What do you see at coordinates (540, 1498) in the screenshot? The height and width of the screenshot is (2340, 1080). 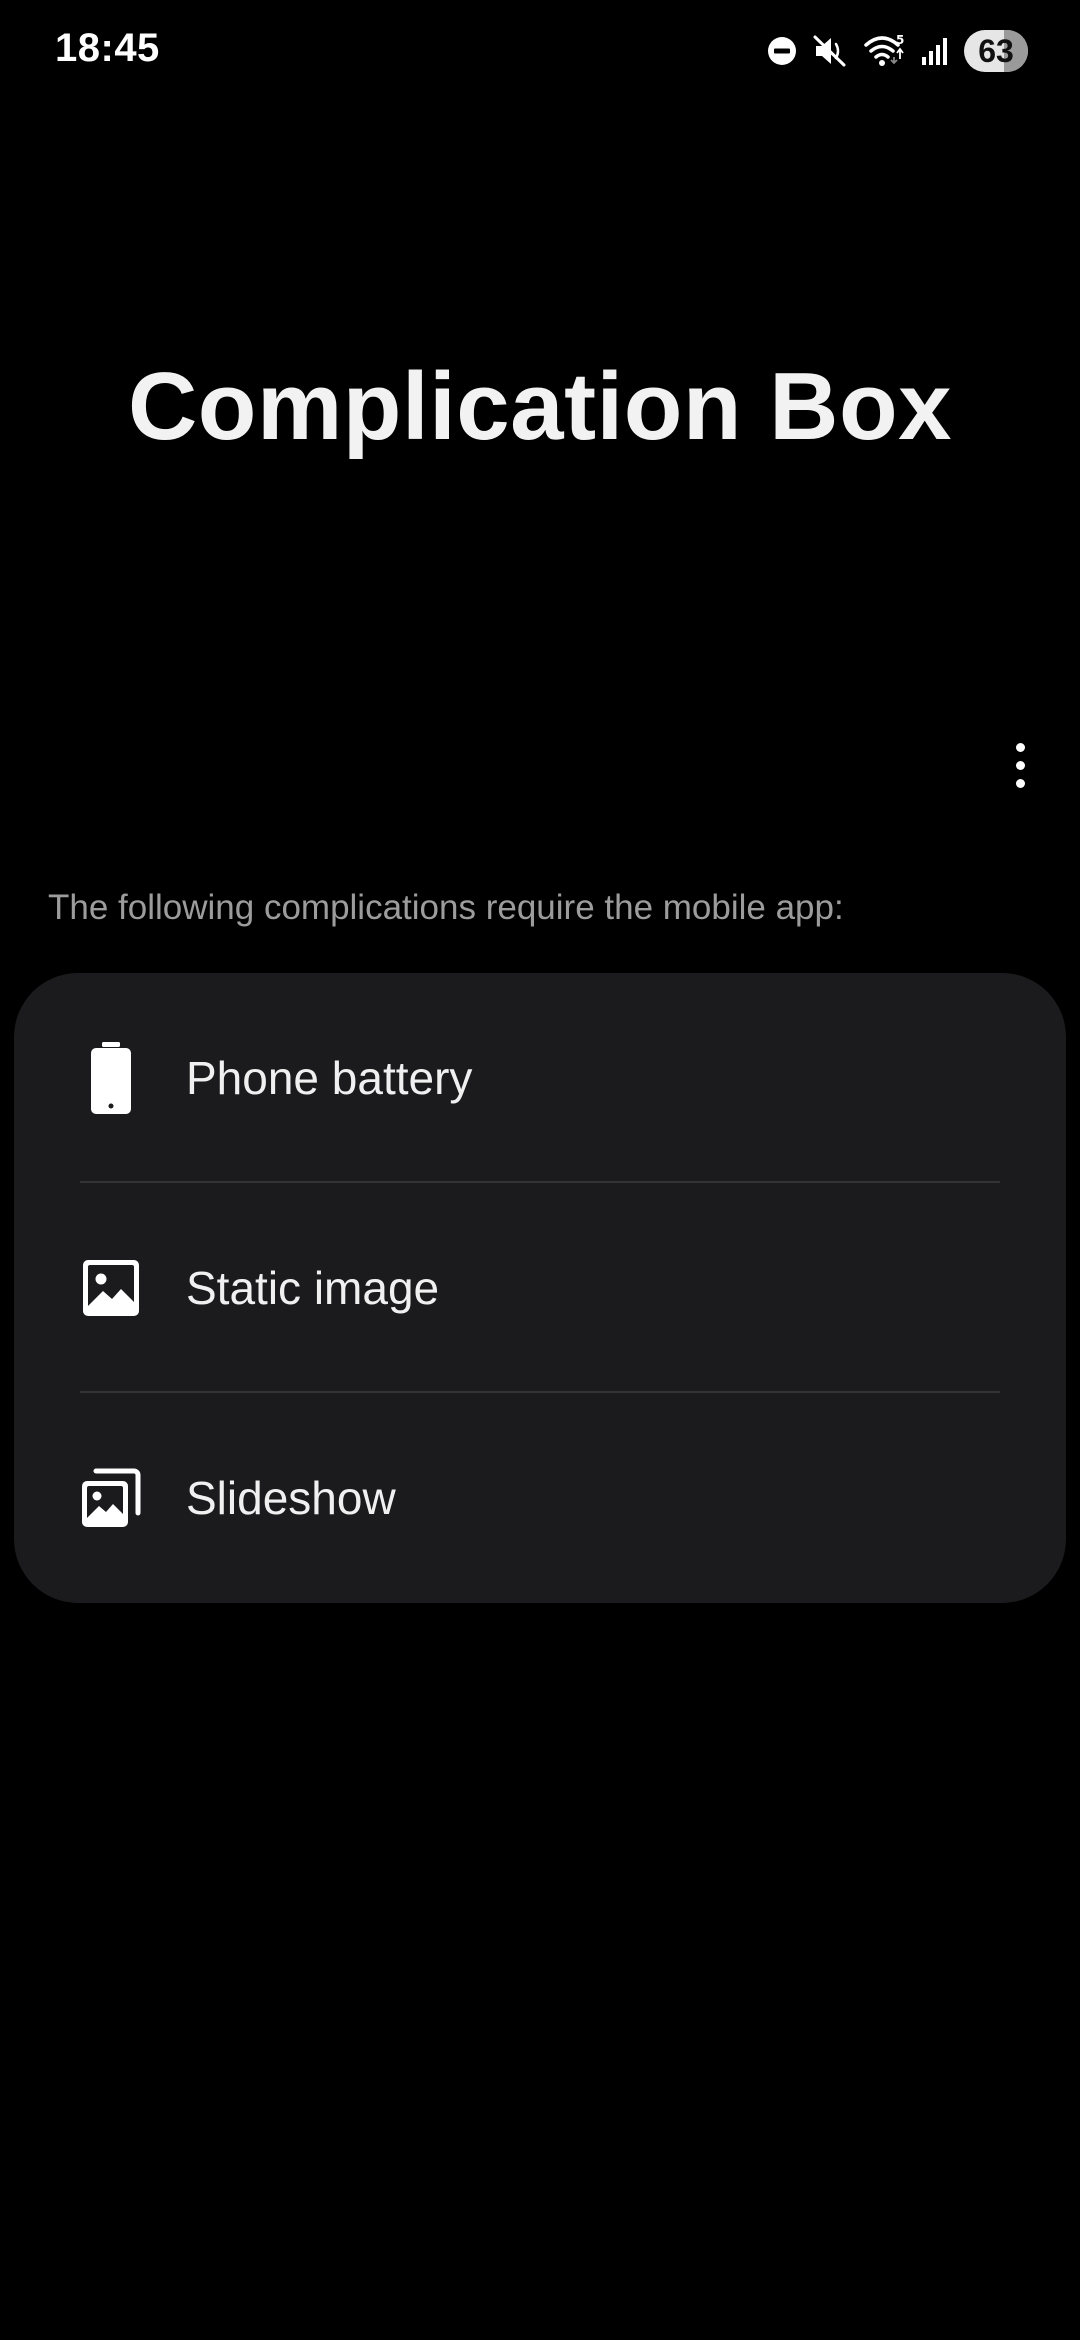 I see `list-item-slideshow: Slideshow` at bounding box center [540, 1498].